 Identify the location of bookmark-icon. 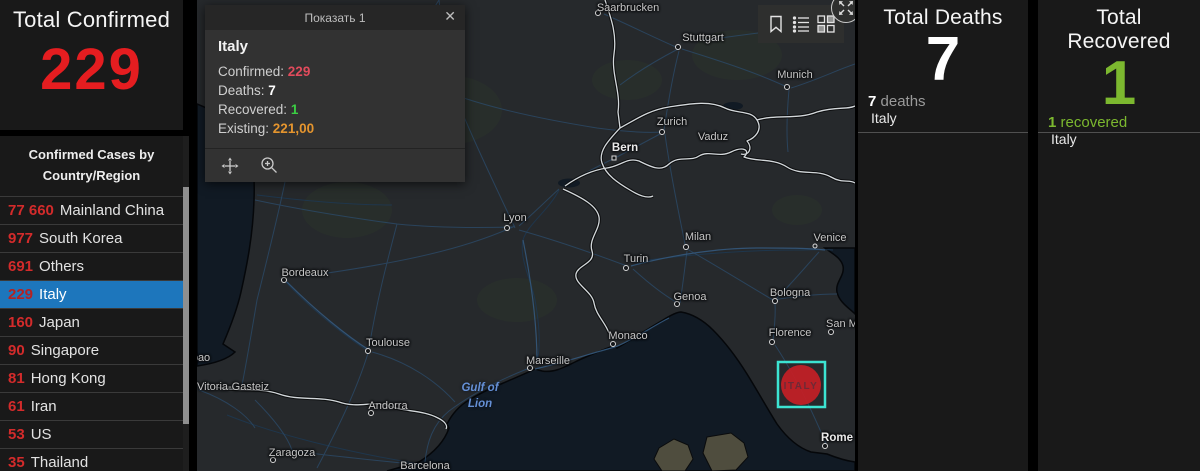
(776, 24).